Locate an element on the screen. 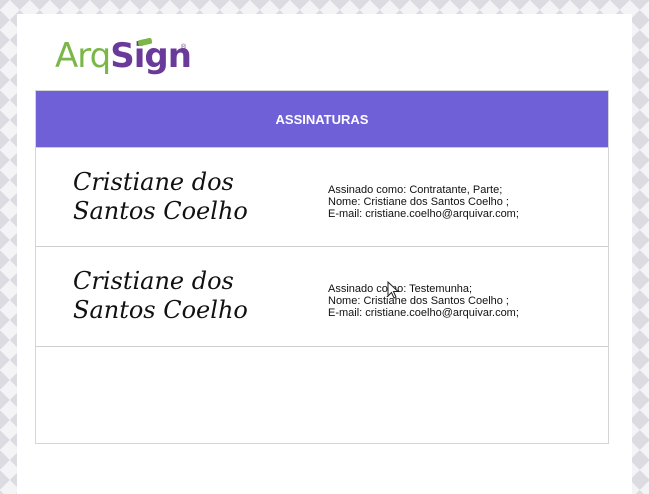 This screenshot has width=649, height=494. table-header-label: ASSINATURAS is located at coordinates (322, 119).